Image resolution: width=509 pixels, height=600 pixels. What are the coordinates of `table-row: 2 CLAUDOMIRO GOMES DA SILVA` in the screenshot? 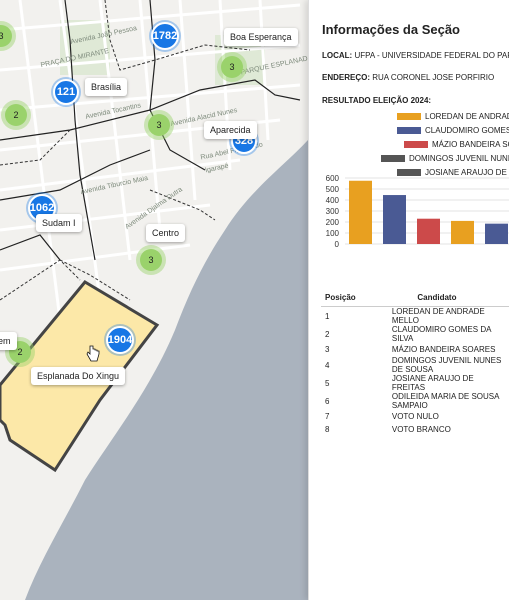 It's located at (415, 334).